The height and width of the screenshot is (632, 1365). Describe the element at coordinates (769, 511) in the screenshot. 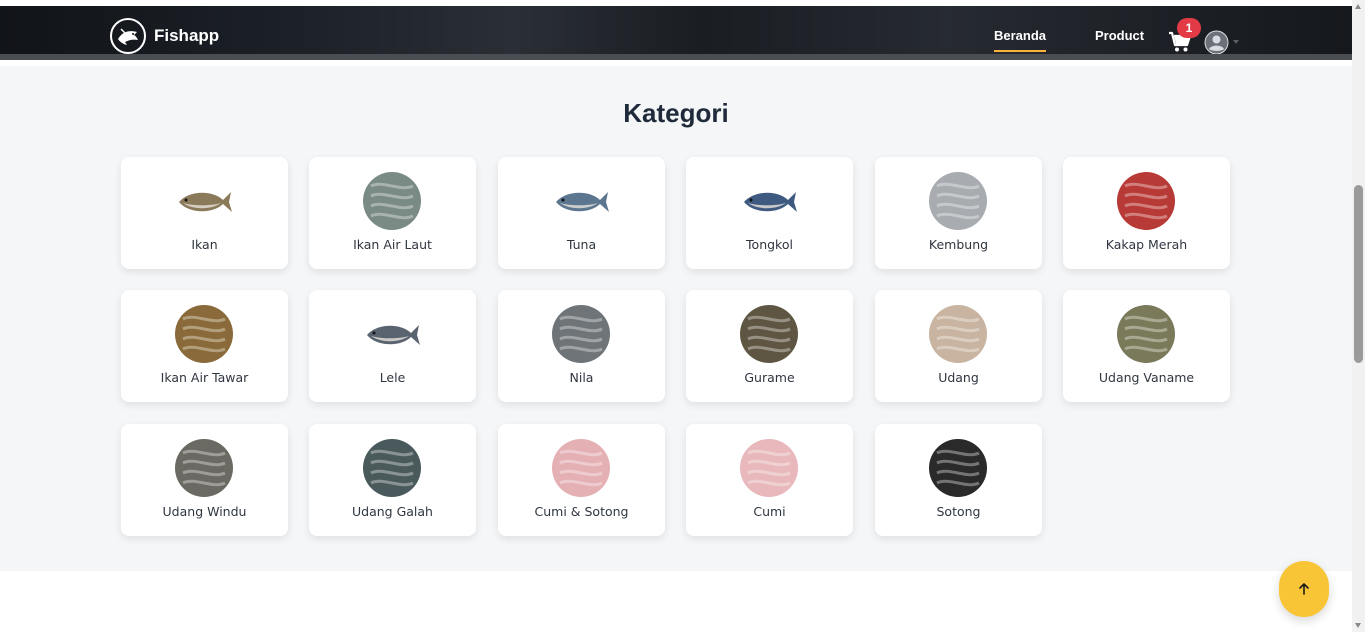

I see `category-label: Cumi` at that location.